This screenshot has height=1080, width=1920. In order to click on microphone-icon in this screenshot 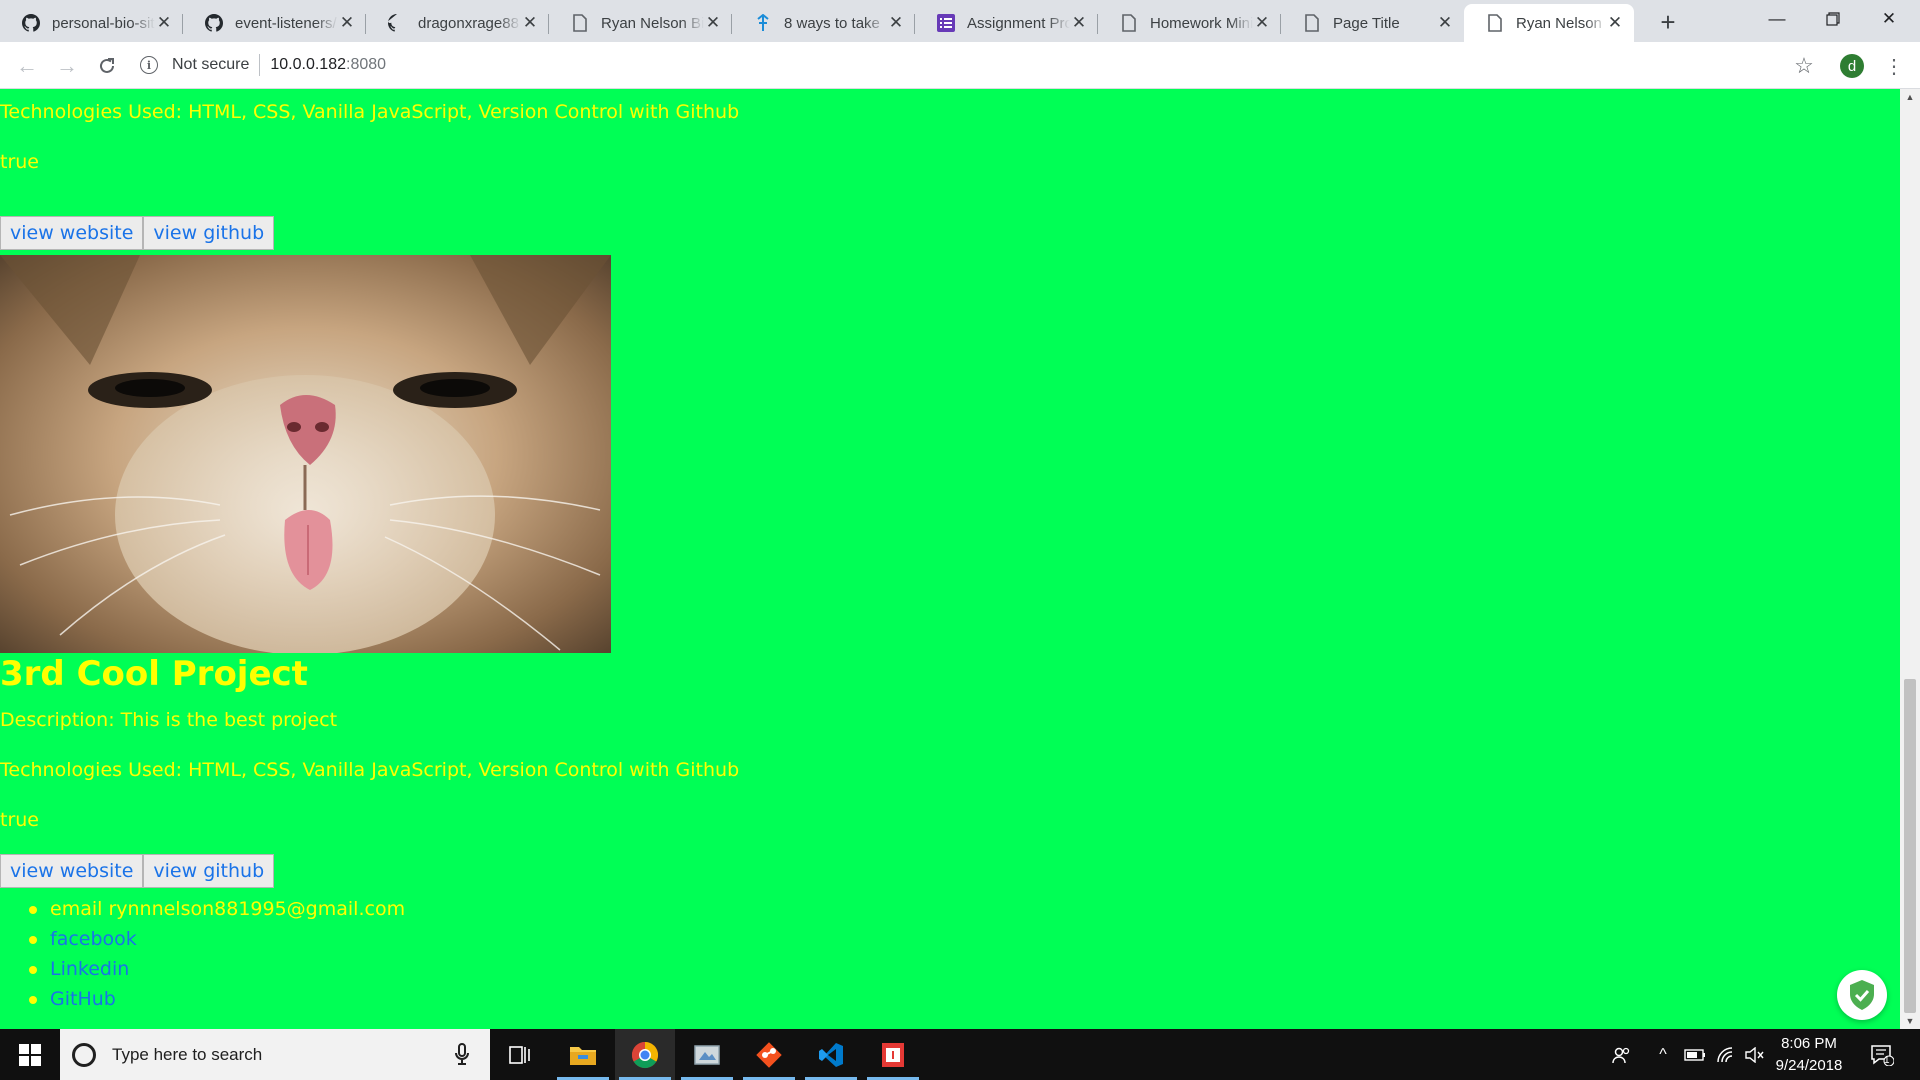, I will do `click(462, 1056)`.